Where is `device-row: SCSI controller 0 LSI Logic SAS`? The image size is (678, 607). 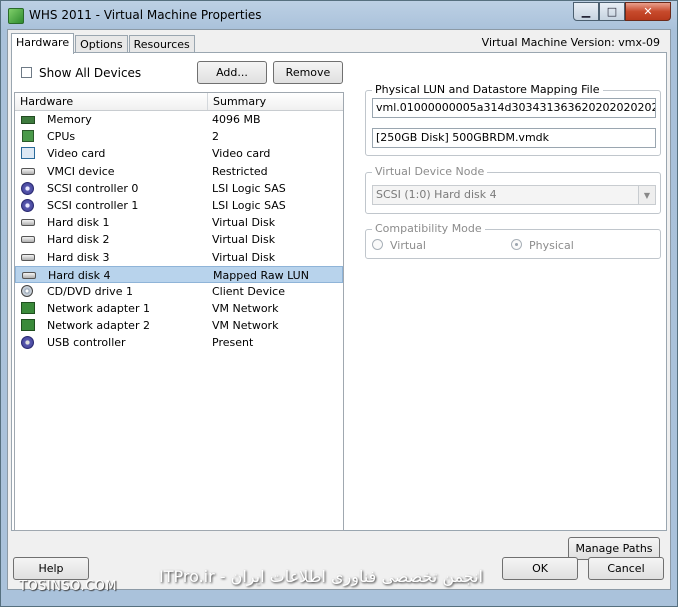
device-row: SCSI controller 0 LSI Logic SAS is located at coordinates (179, 188).